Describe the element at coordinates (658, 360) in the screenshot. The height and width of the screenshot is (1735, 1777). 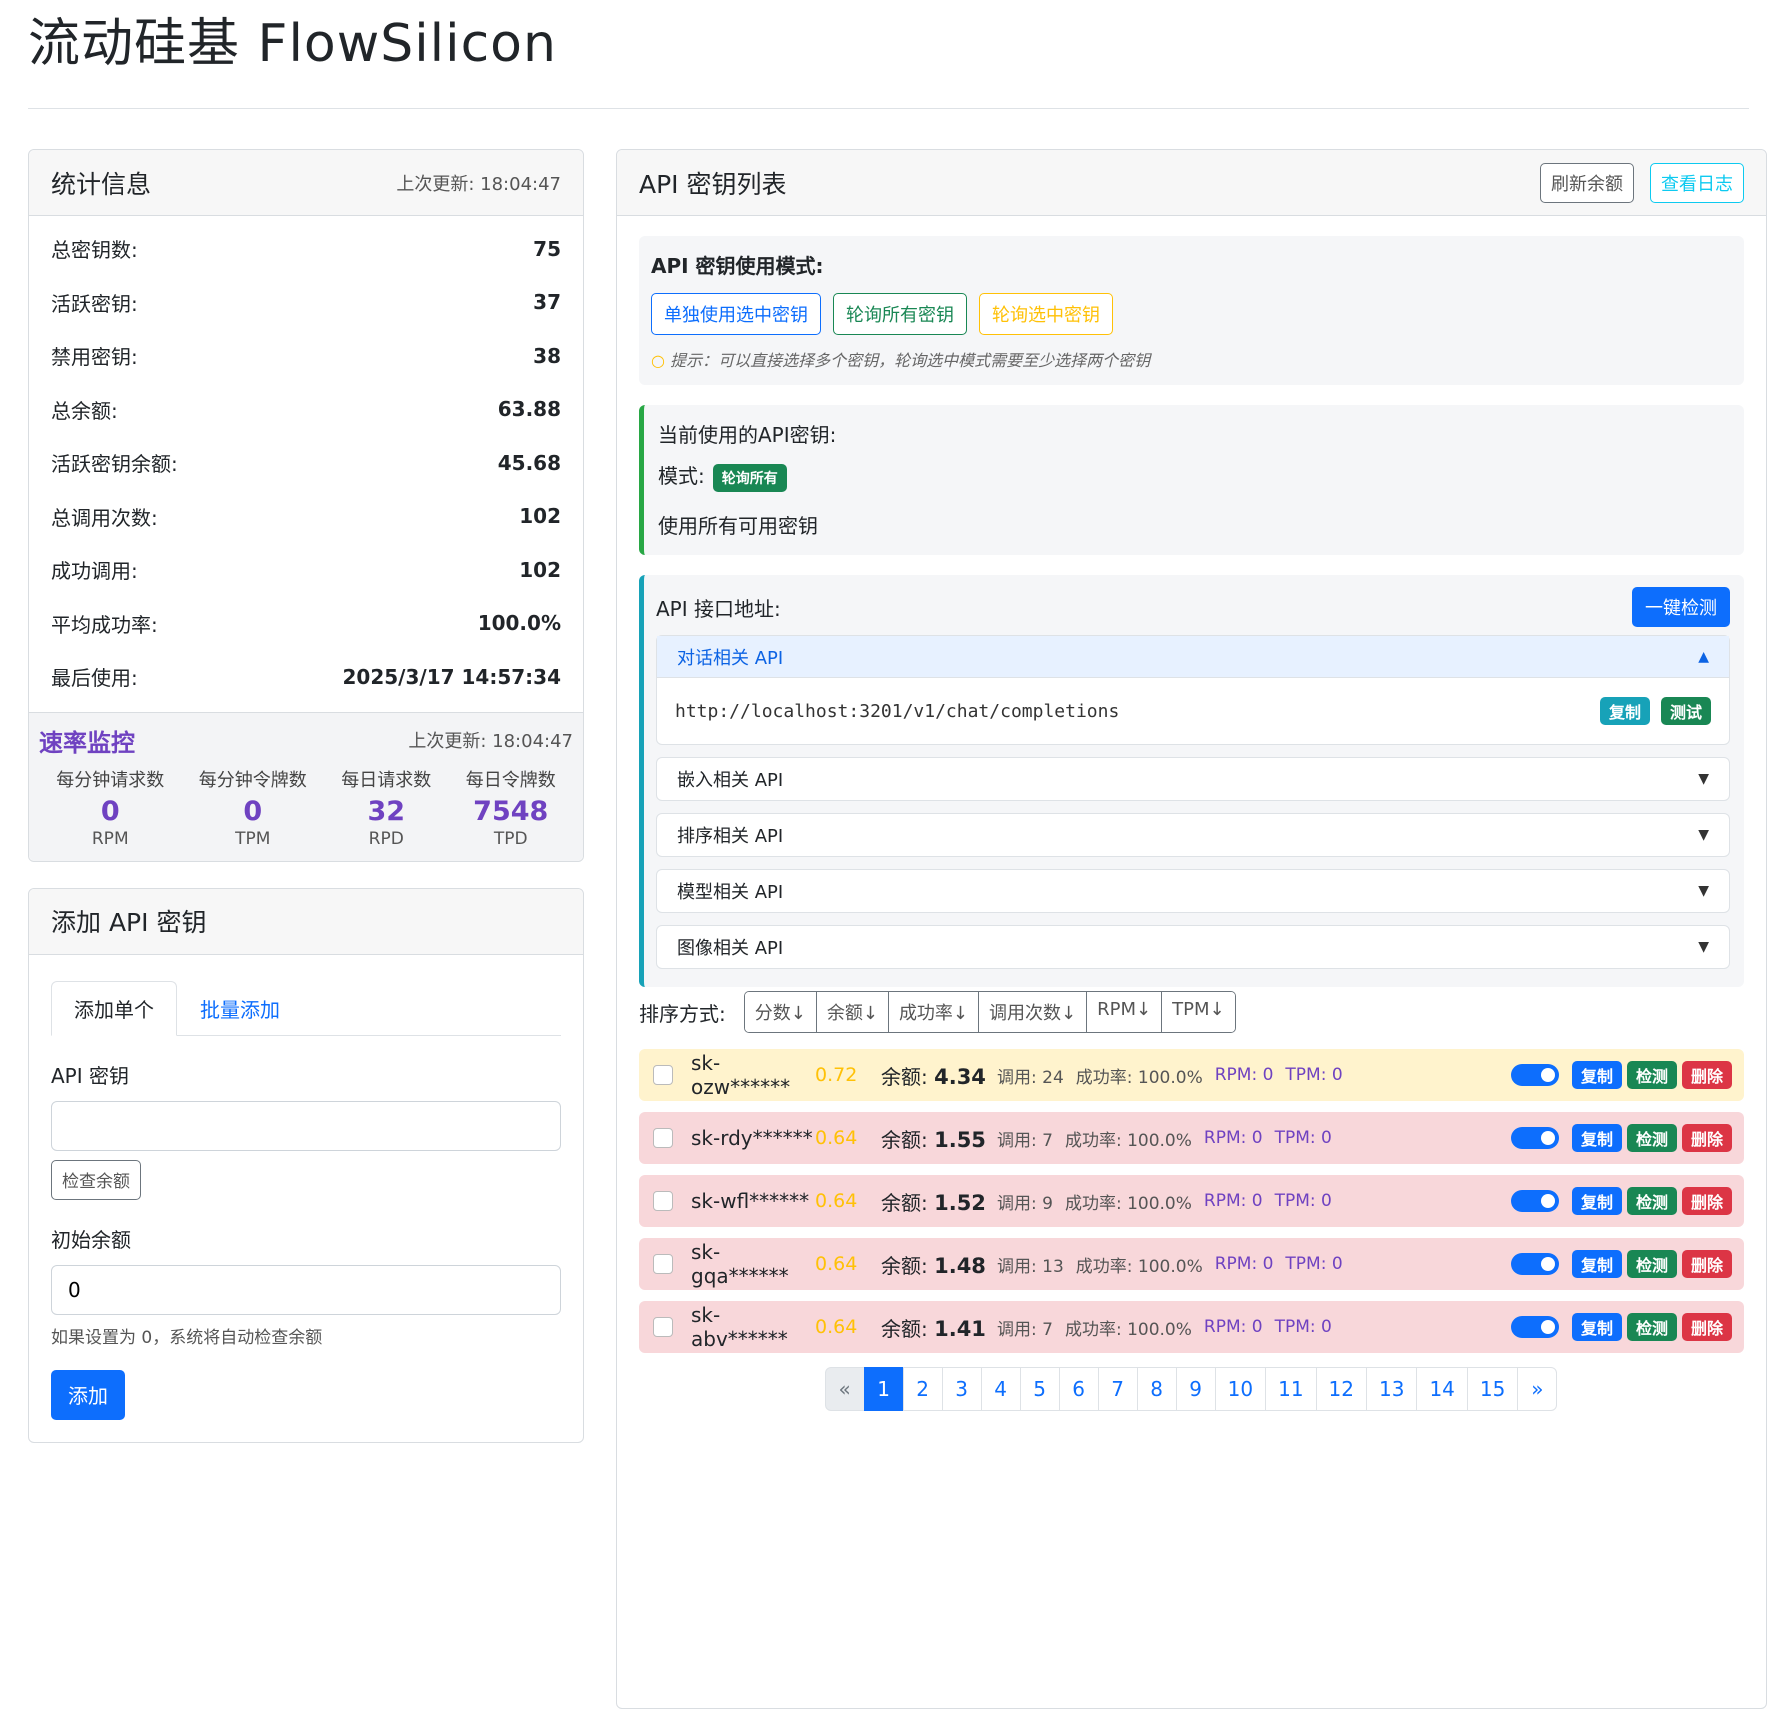
I see `lightbulb-icon: ○` at that location.